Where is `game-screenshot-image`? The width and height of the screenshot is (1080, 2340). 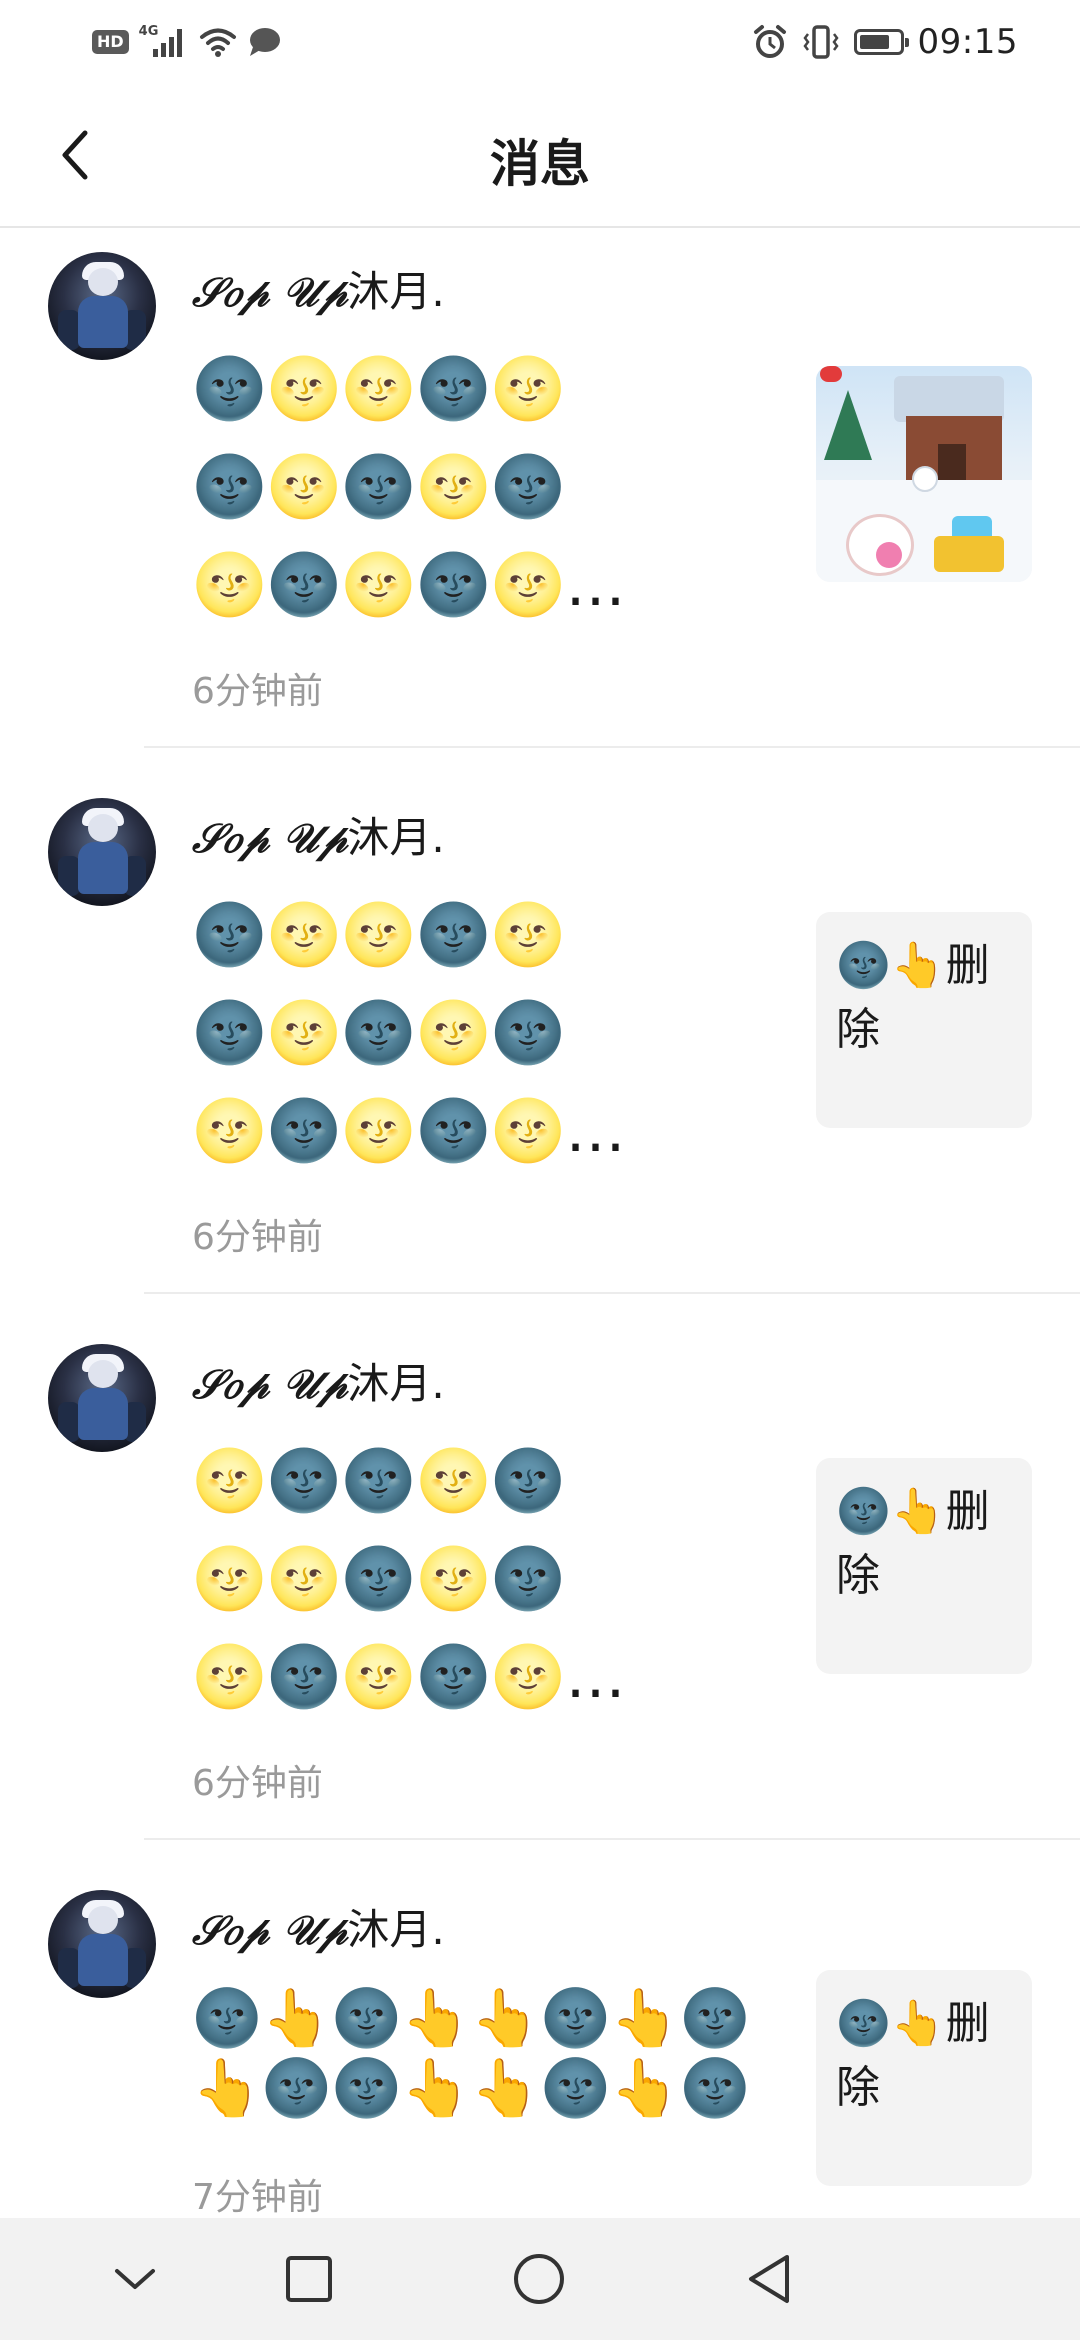
game-screenshot-image is located at coordinates (924, 474).